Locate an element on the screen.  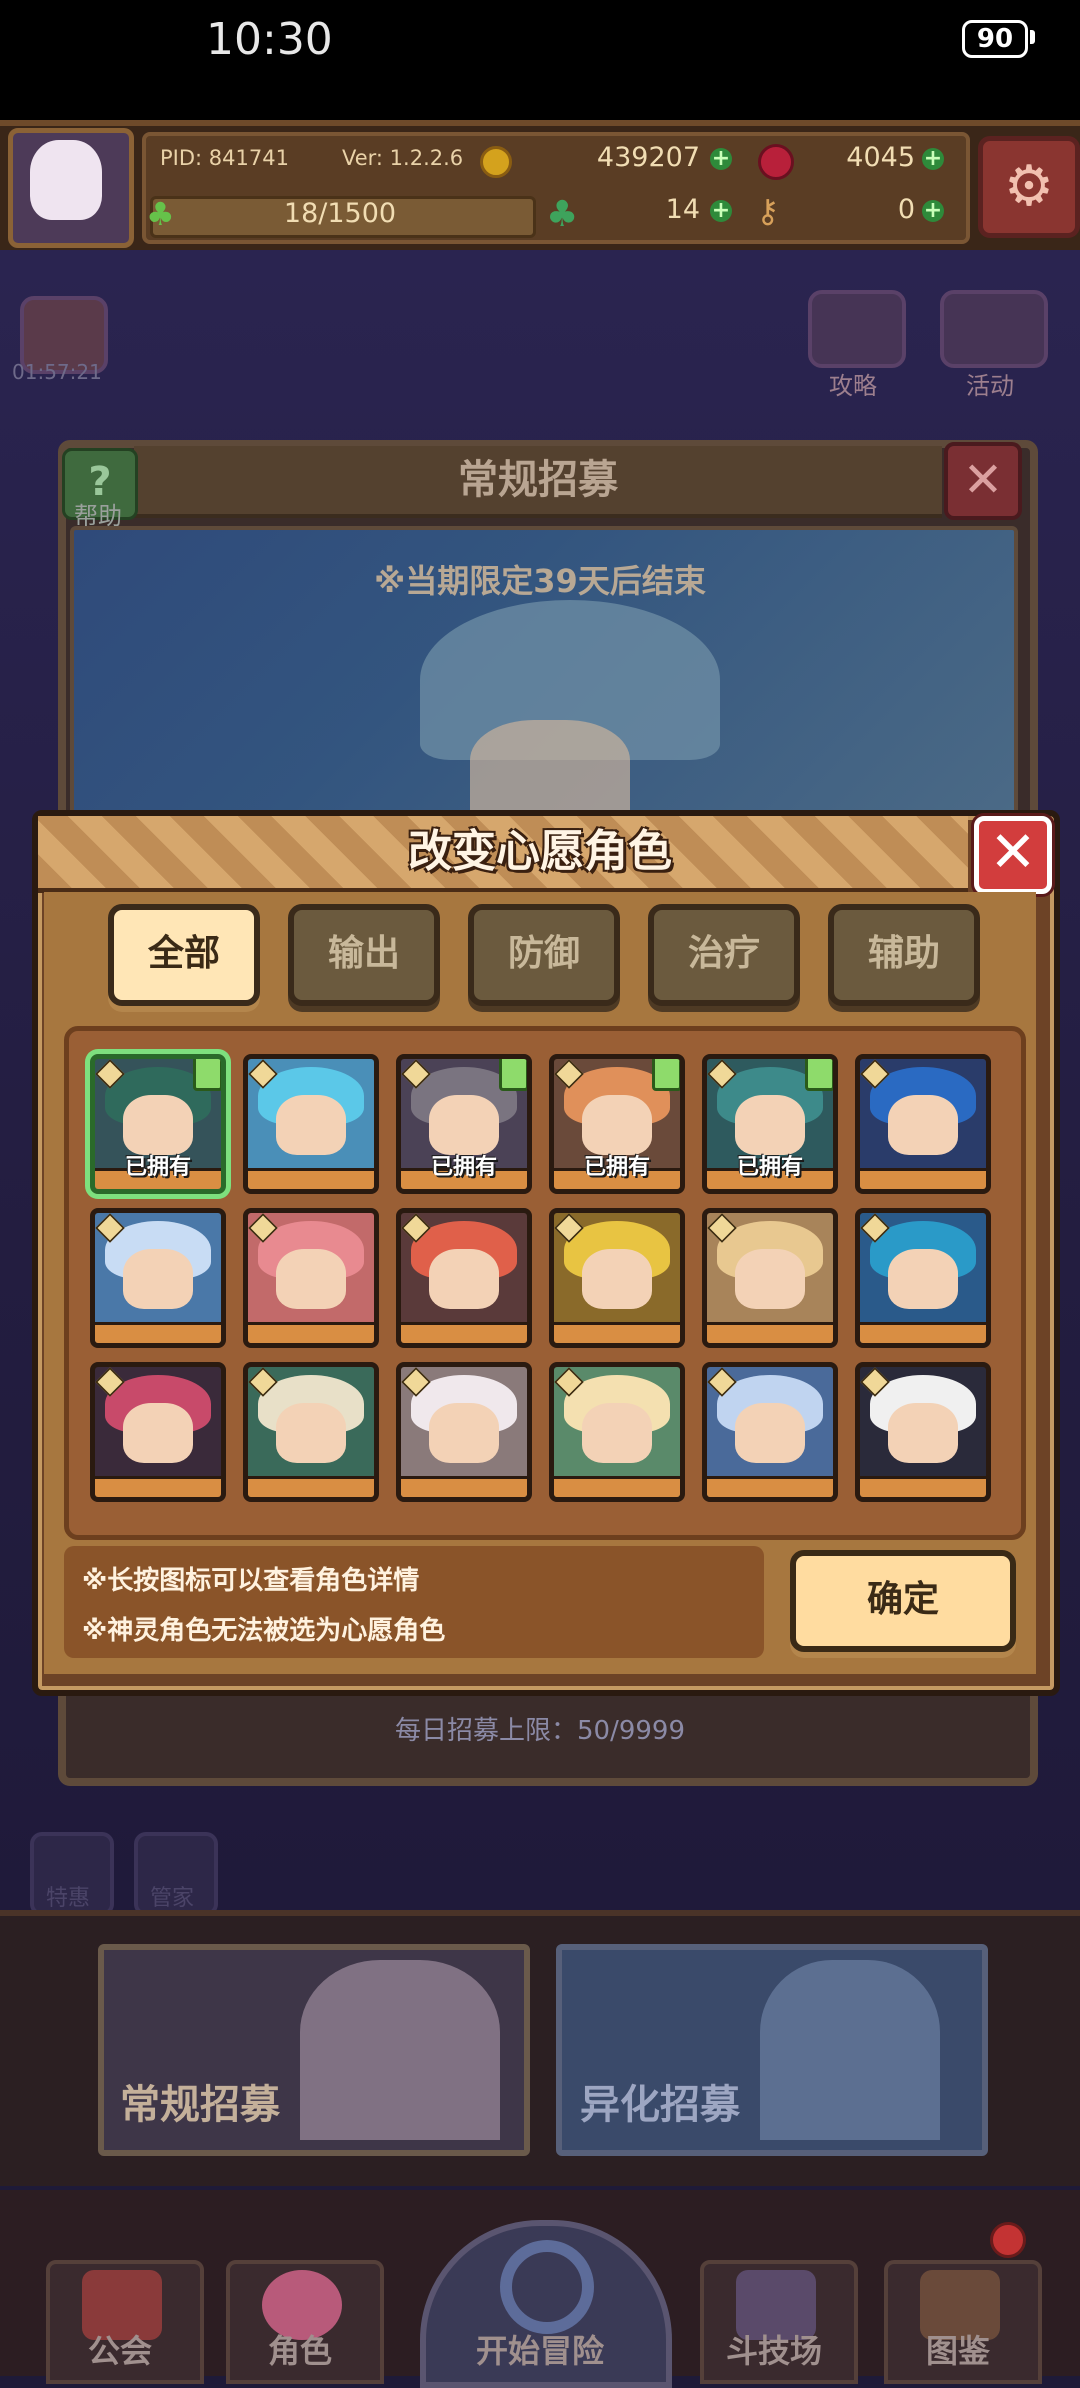
add-gold-icon: + is located at coordinates (721, 159).